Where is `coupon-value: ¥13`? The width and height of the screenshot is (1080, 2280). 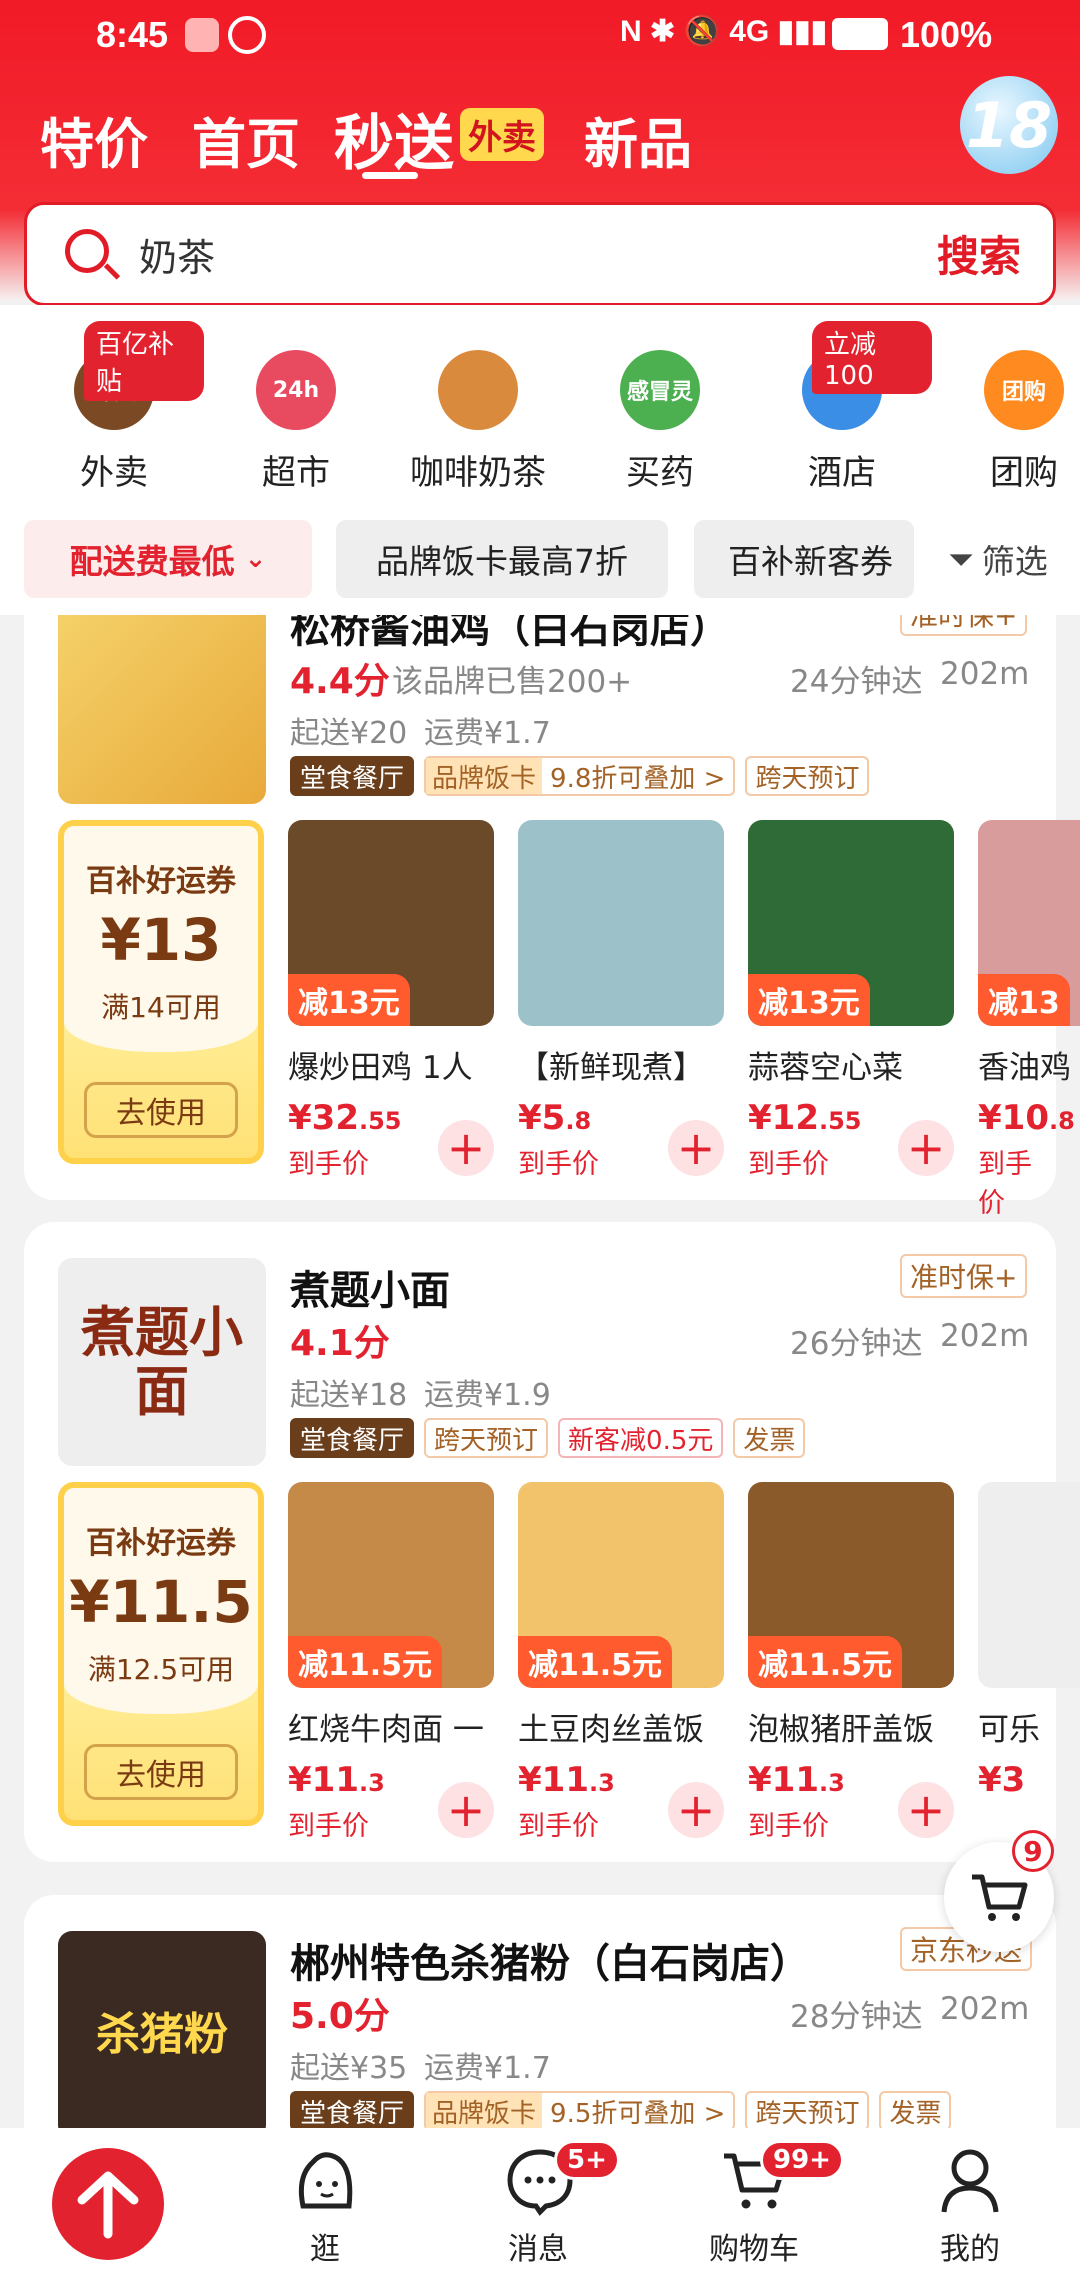 coupon-value: ¥13 is located at coordinates (161, 940).